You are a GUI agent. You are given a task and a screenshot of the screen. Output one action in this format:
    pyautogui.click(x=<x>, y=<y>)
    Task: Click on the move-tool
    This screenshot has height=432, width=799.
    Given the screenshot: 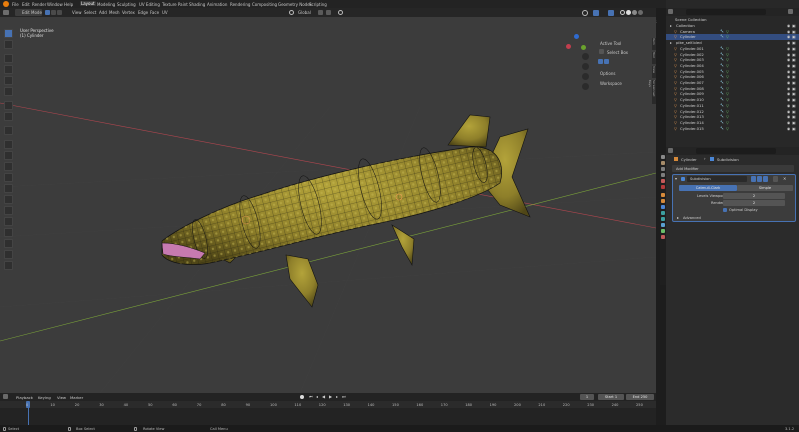 What is the action you would take?
    pyautogui.click(x=8, y=58)
    